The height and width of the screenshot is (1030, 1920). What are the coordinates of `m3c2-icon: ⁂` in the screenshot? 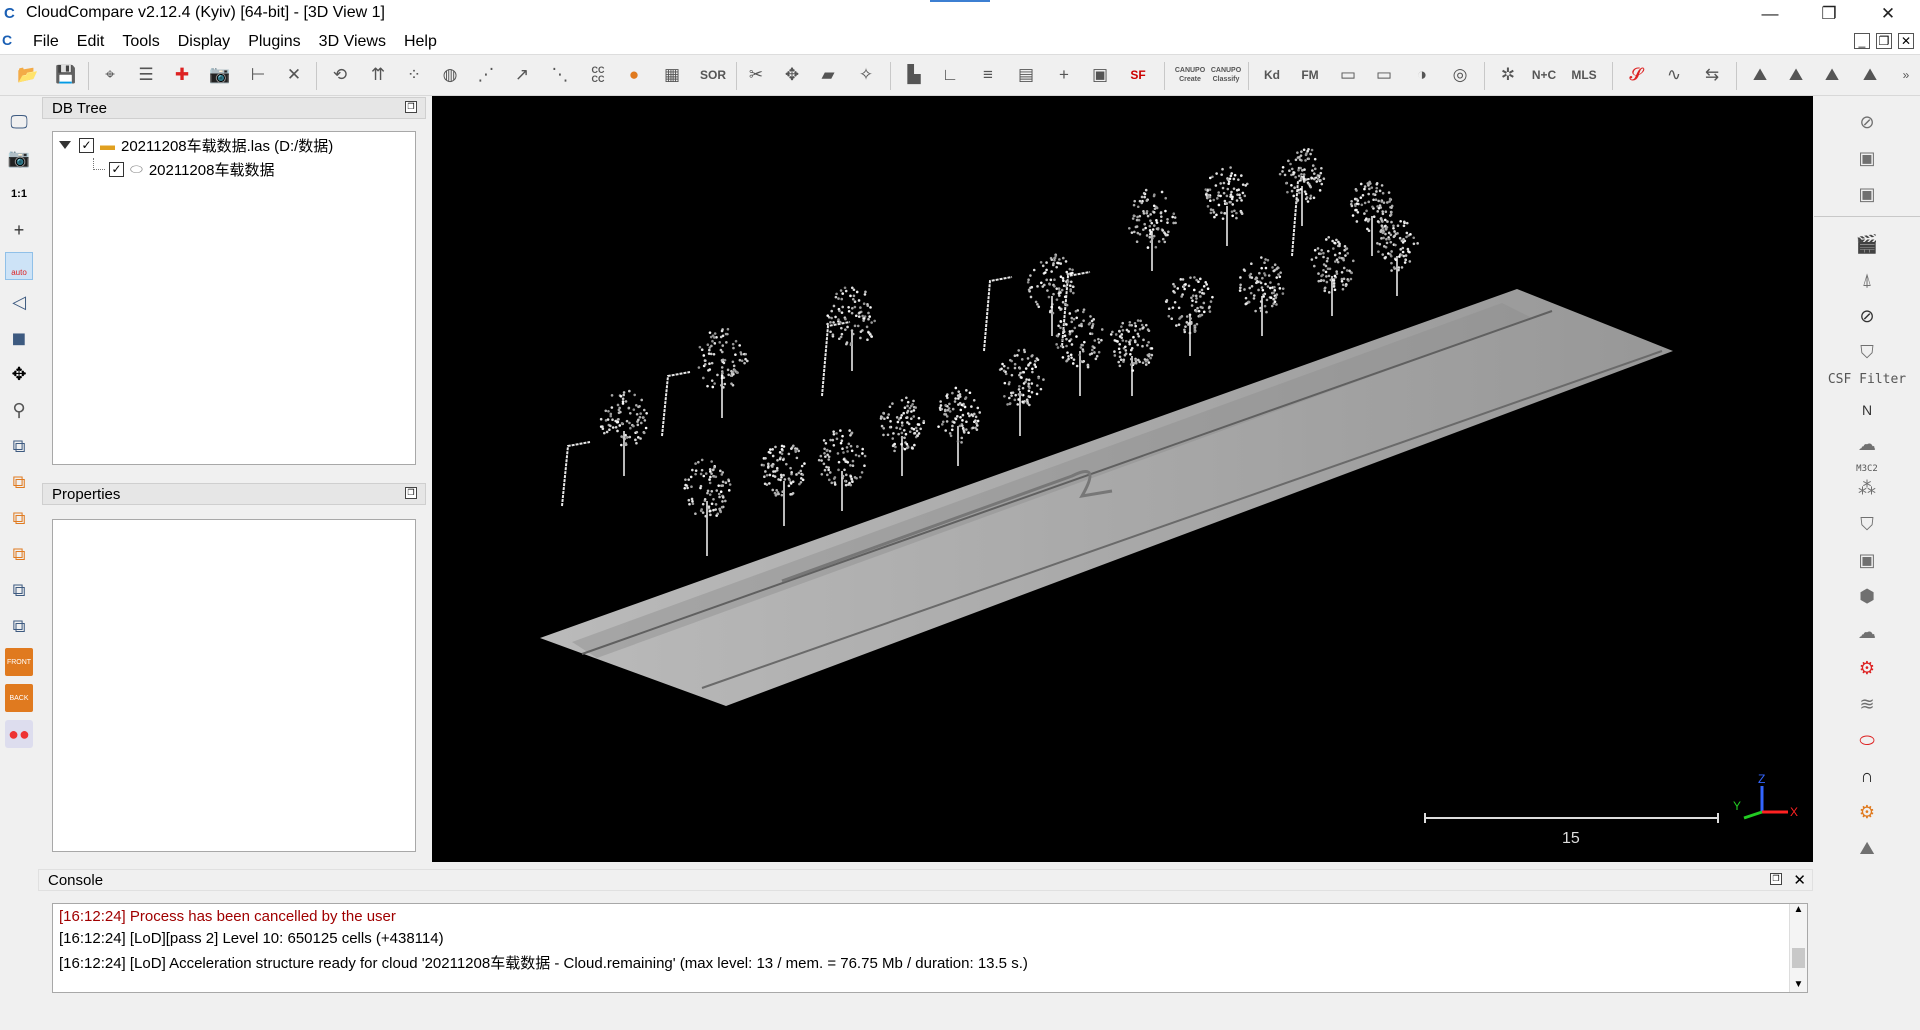 It's located at (1867, 488).